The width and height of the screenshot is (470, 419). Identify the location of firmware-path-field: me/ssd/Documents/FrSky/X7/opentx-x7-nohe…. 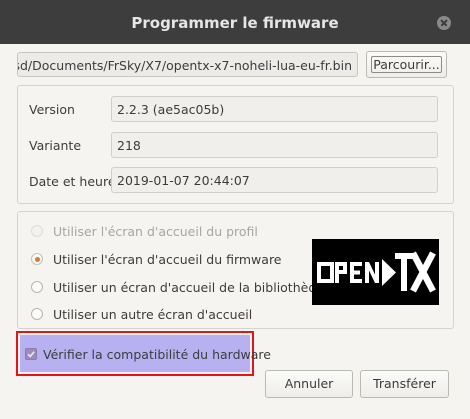
(187, 64).